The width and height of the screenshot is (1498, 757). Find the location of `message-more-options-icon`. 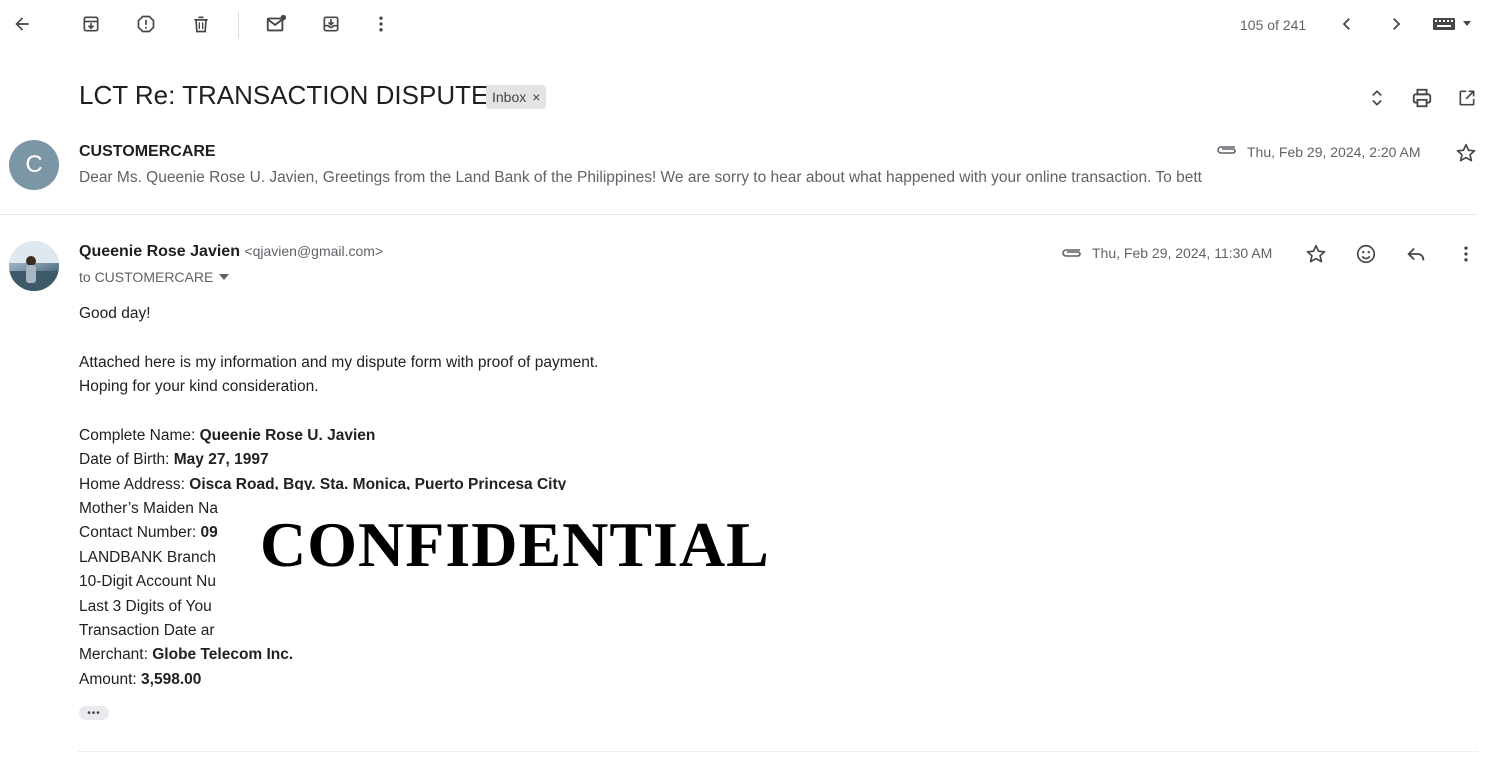

message-more-options-icon is located at coordinates (1466, 254).